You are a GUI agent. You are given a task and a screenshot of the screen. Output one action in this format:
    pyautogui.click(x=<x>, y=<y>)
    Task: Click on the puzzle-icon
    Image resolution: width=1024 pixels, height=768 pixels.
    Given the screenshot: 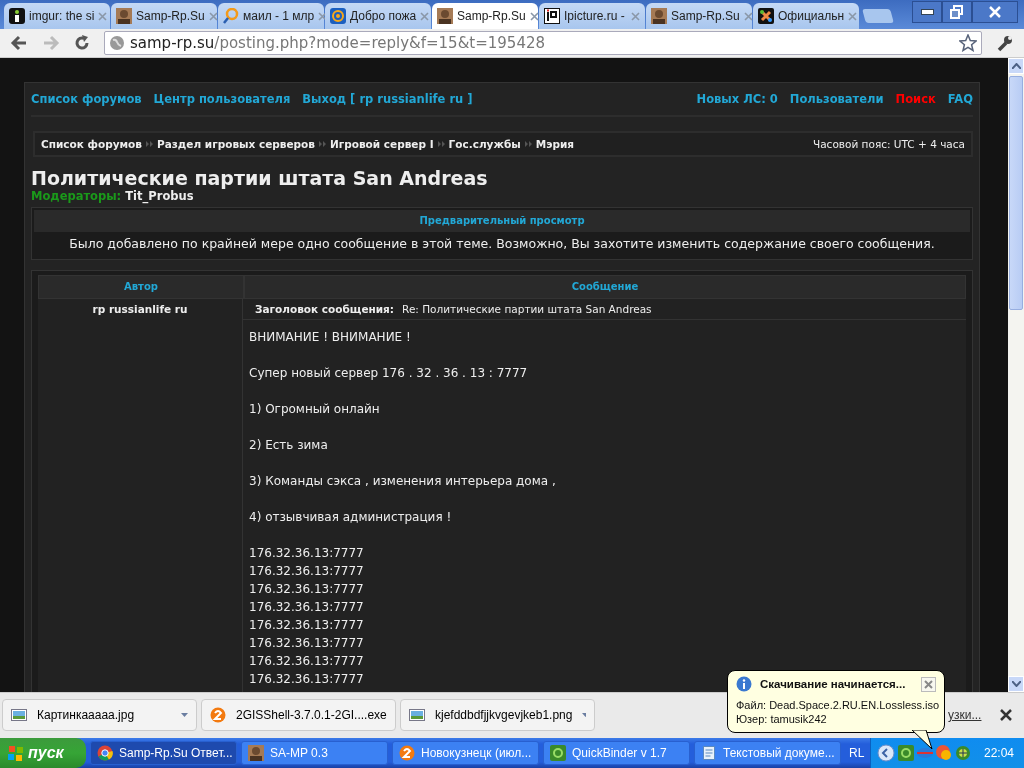 What is the action you would take?
    pyautogui.click(x=766, y=16)
    